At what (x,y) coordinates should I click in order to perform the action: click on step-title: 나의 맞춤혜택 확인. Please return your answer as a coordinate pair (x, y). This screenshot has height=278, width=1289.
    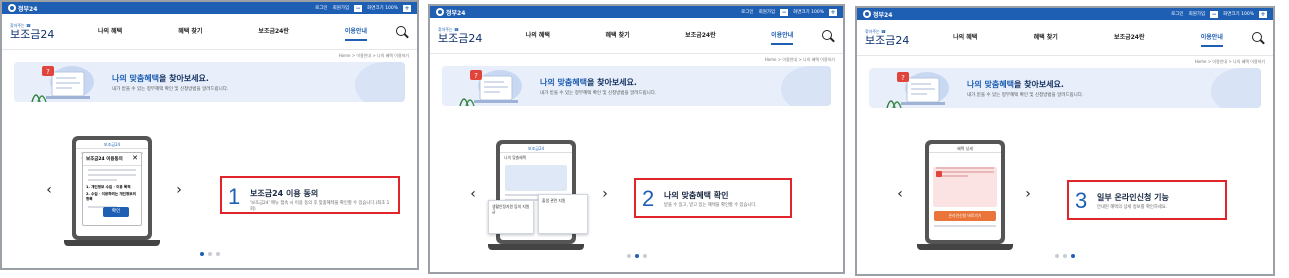
    Looking at the image, I should click on (696, 195).